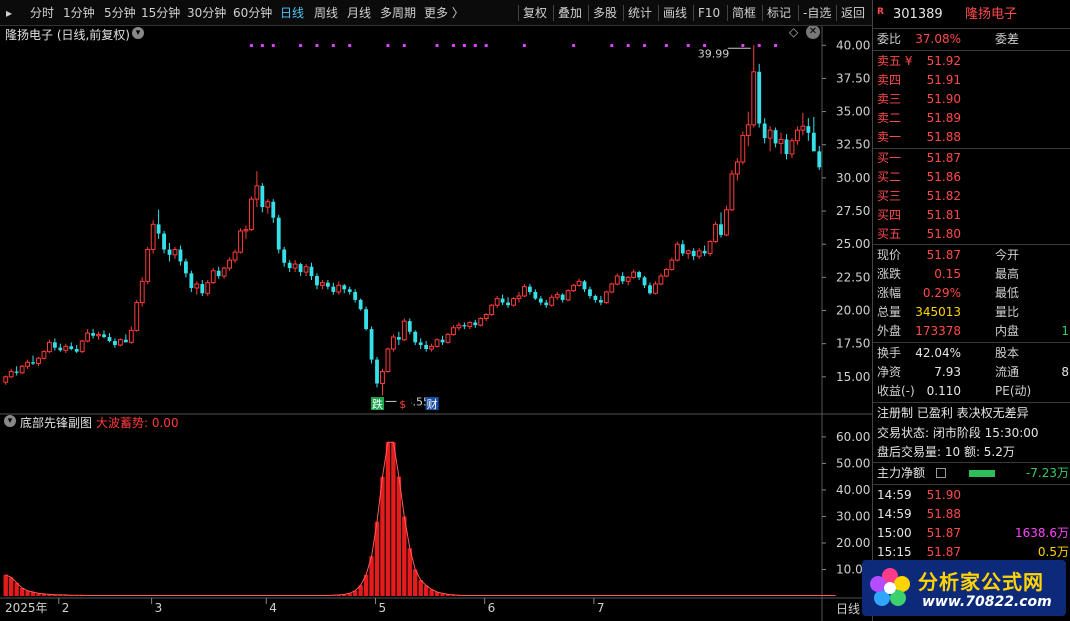 This screenshot has width=1070, height=621. Describe the element at coordinates (853, 244) in the screenshot. I see `price-tick-label: 25.00` at that location.